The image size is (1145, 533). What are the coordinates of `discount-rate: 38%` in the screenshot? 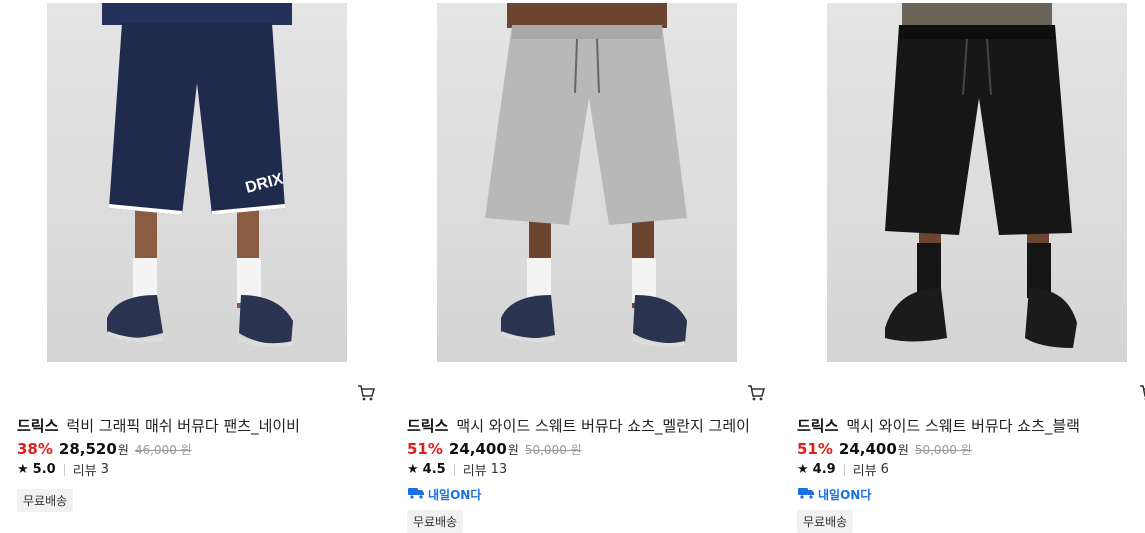 It's located at (35, 449).